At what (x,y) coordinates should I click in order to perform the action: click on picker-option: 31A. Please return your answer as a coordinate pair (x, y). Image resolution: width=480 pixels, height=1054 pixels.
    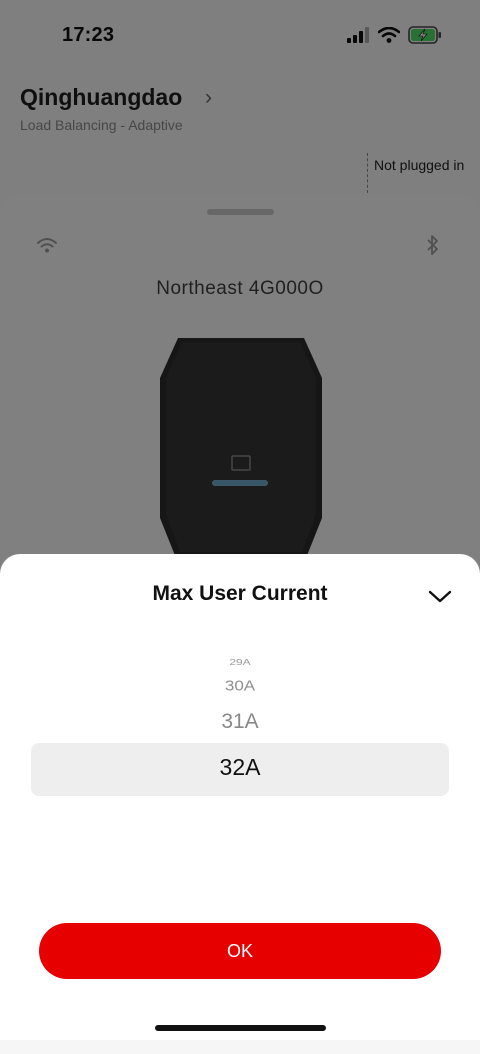
    Looking at the image, I should click on (240, 722).